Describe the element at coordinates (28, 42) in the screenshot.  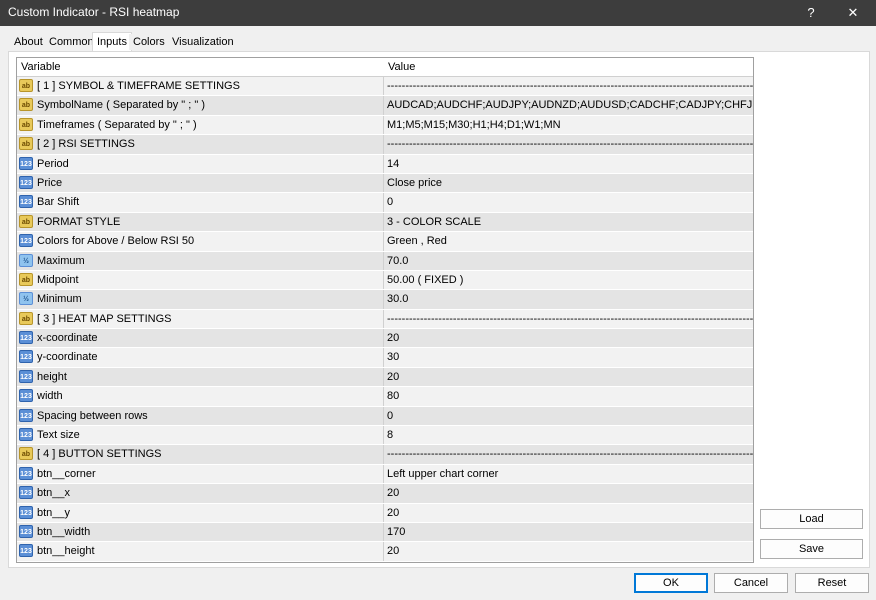
I see `tab-about: About` at that location.